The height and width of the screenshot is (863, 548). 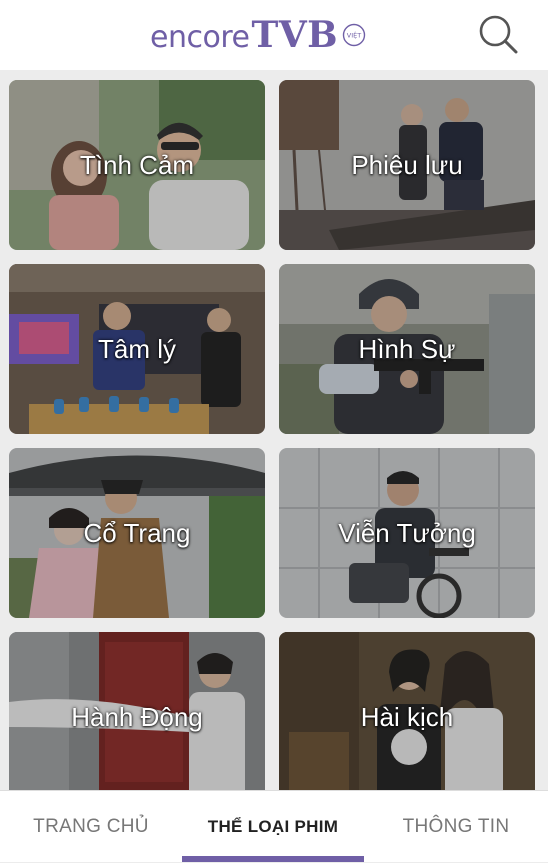 I want to click on genre-label: Tình Cảm, so click(x=137, y=164).